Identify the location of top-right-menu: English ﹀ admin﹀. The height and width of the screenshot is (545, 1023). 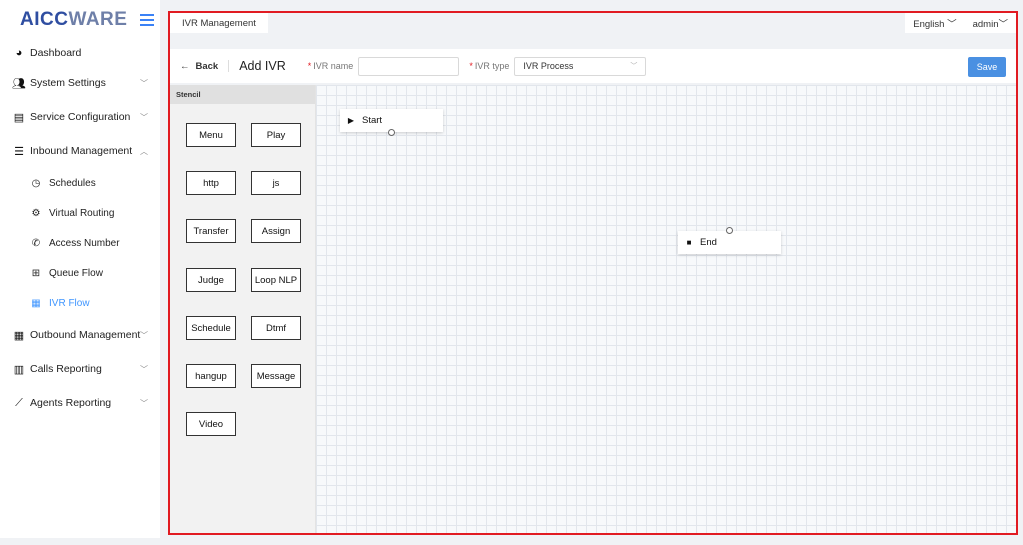
(960, 23).